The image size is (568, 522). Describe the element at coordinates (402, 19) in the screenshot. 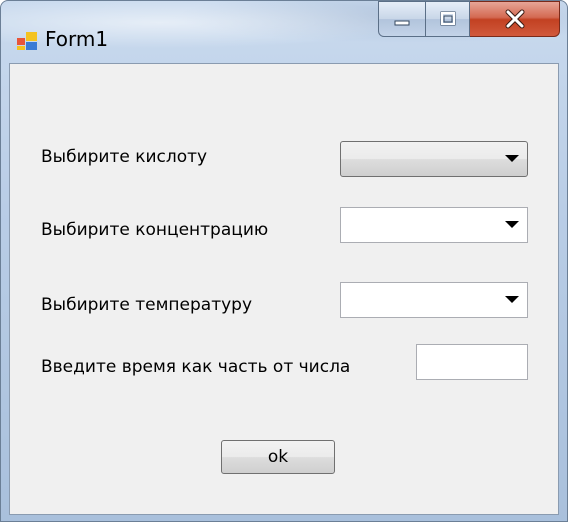

I see `minimize-button` at that location.